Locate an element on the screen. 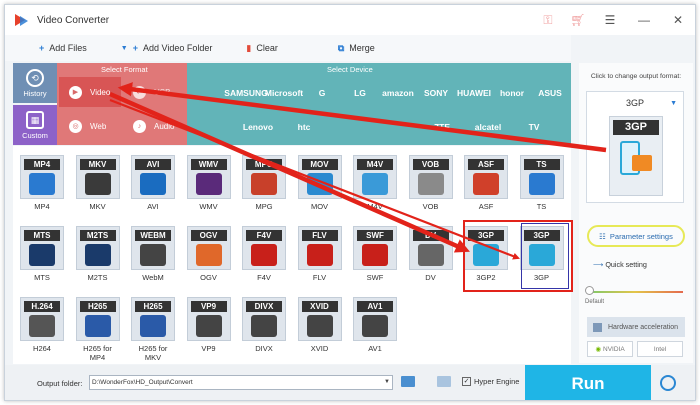  sliders-icon: ☷ is located at coordinates (602, 236).